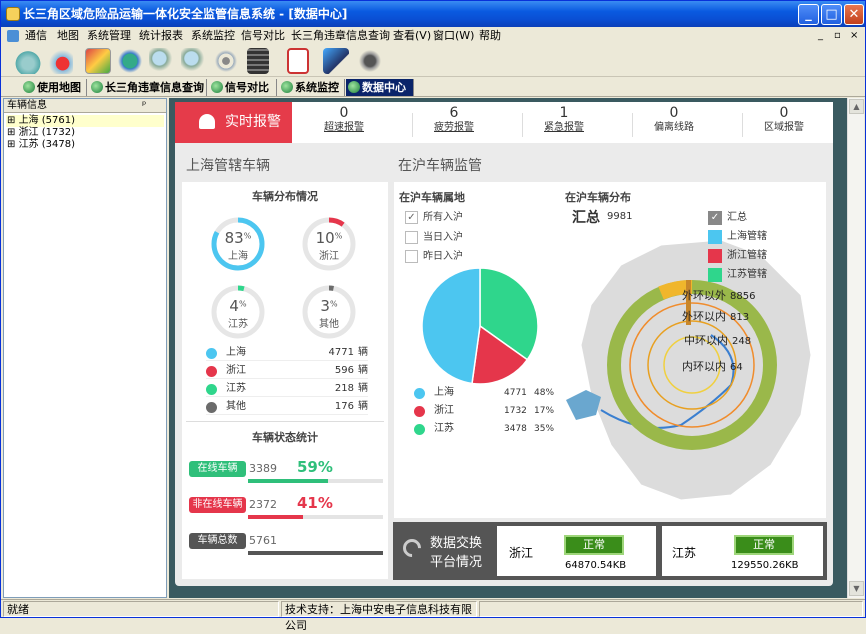  What do you see at coordinates (161, 36) in the screenshot?
I see `menu-reports: 统计报表` at bounding box center [161, 36].